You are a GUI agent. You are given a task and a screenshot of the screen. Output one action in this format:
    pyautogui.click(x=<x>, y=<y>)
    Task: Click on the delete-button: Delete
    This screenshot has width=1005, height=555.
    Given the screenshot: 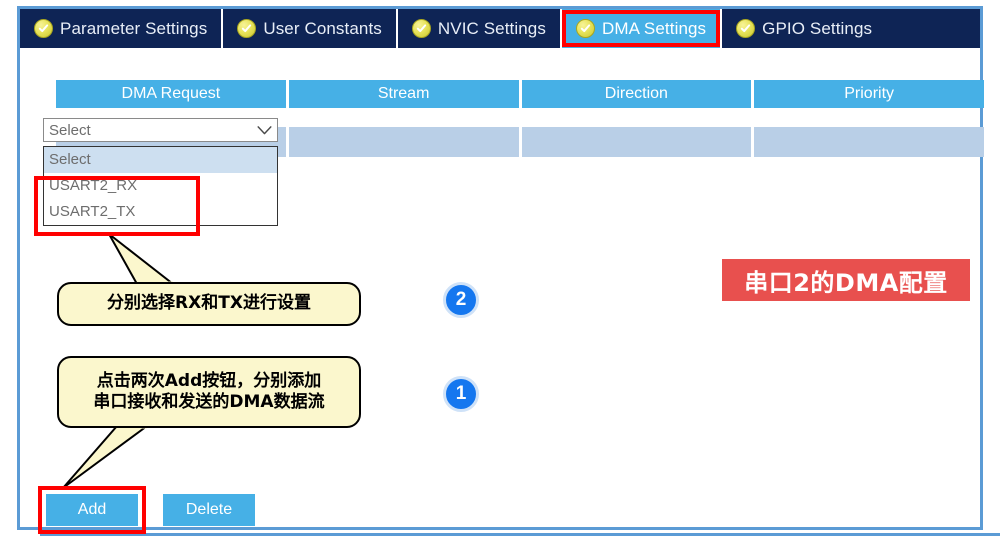 What is the action you would take?
    pyautogui.click(x=209, y=510)
    